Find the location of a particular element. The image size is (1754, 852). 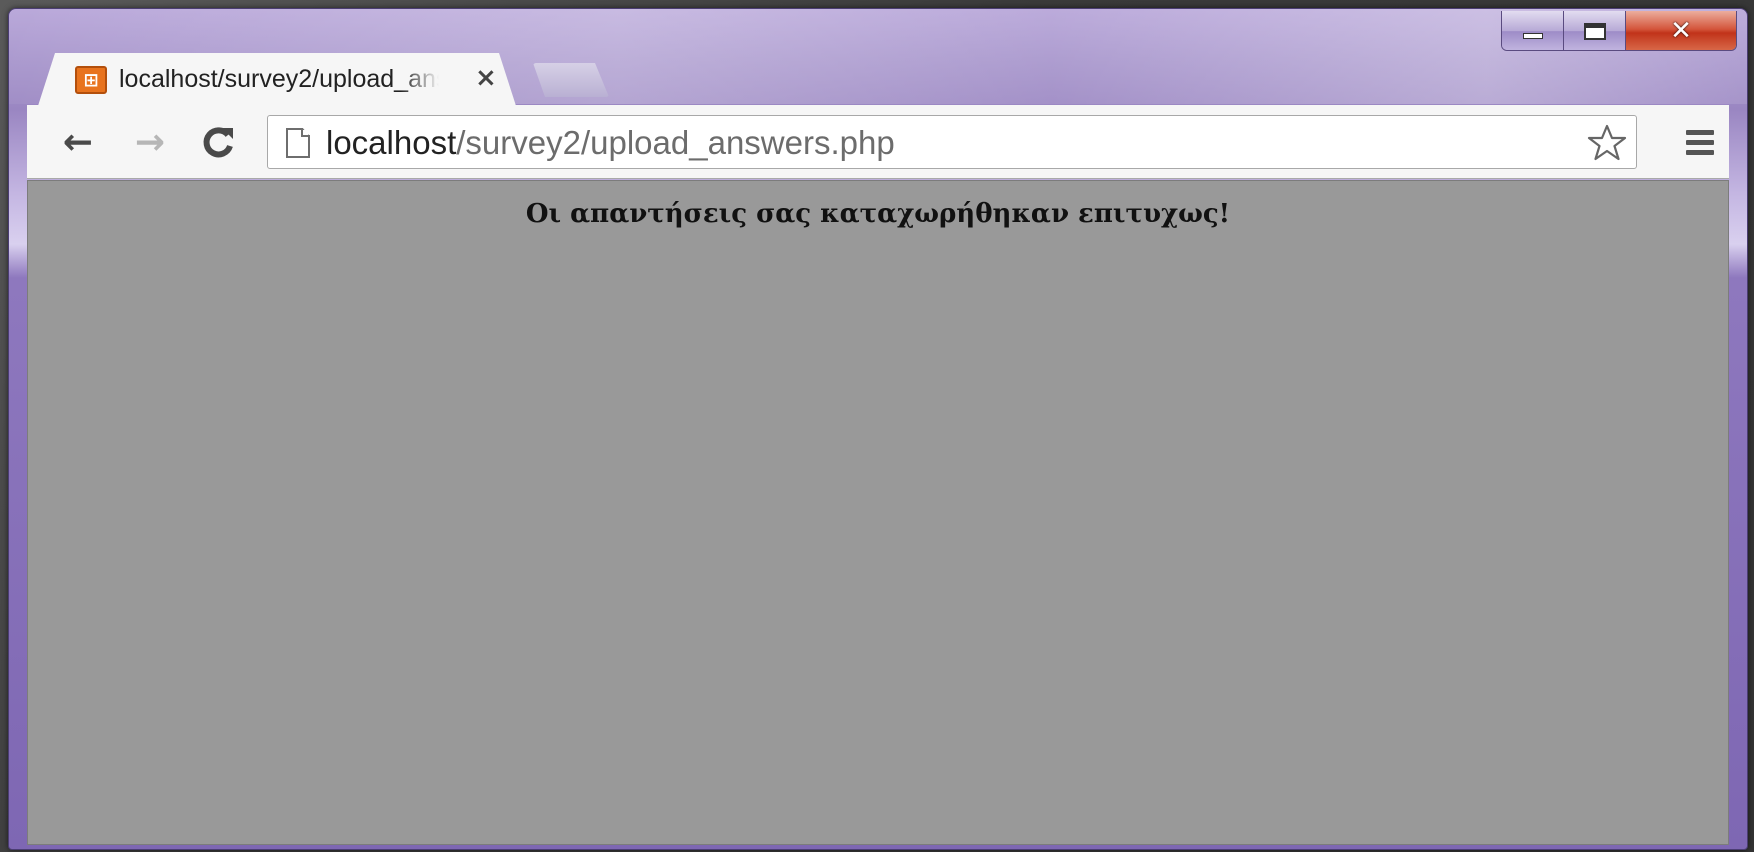

new-tab-button is located at coordinates (571, 80).